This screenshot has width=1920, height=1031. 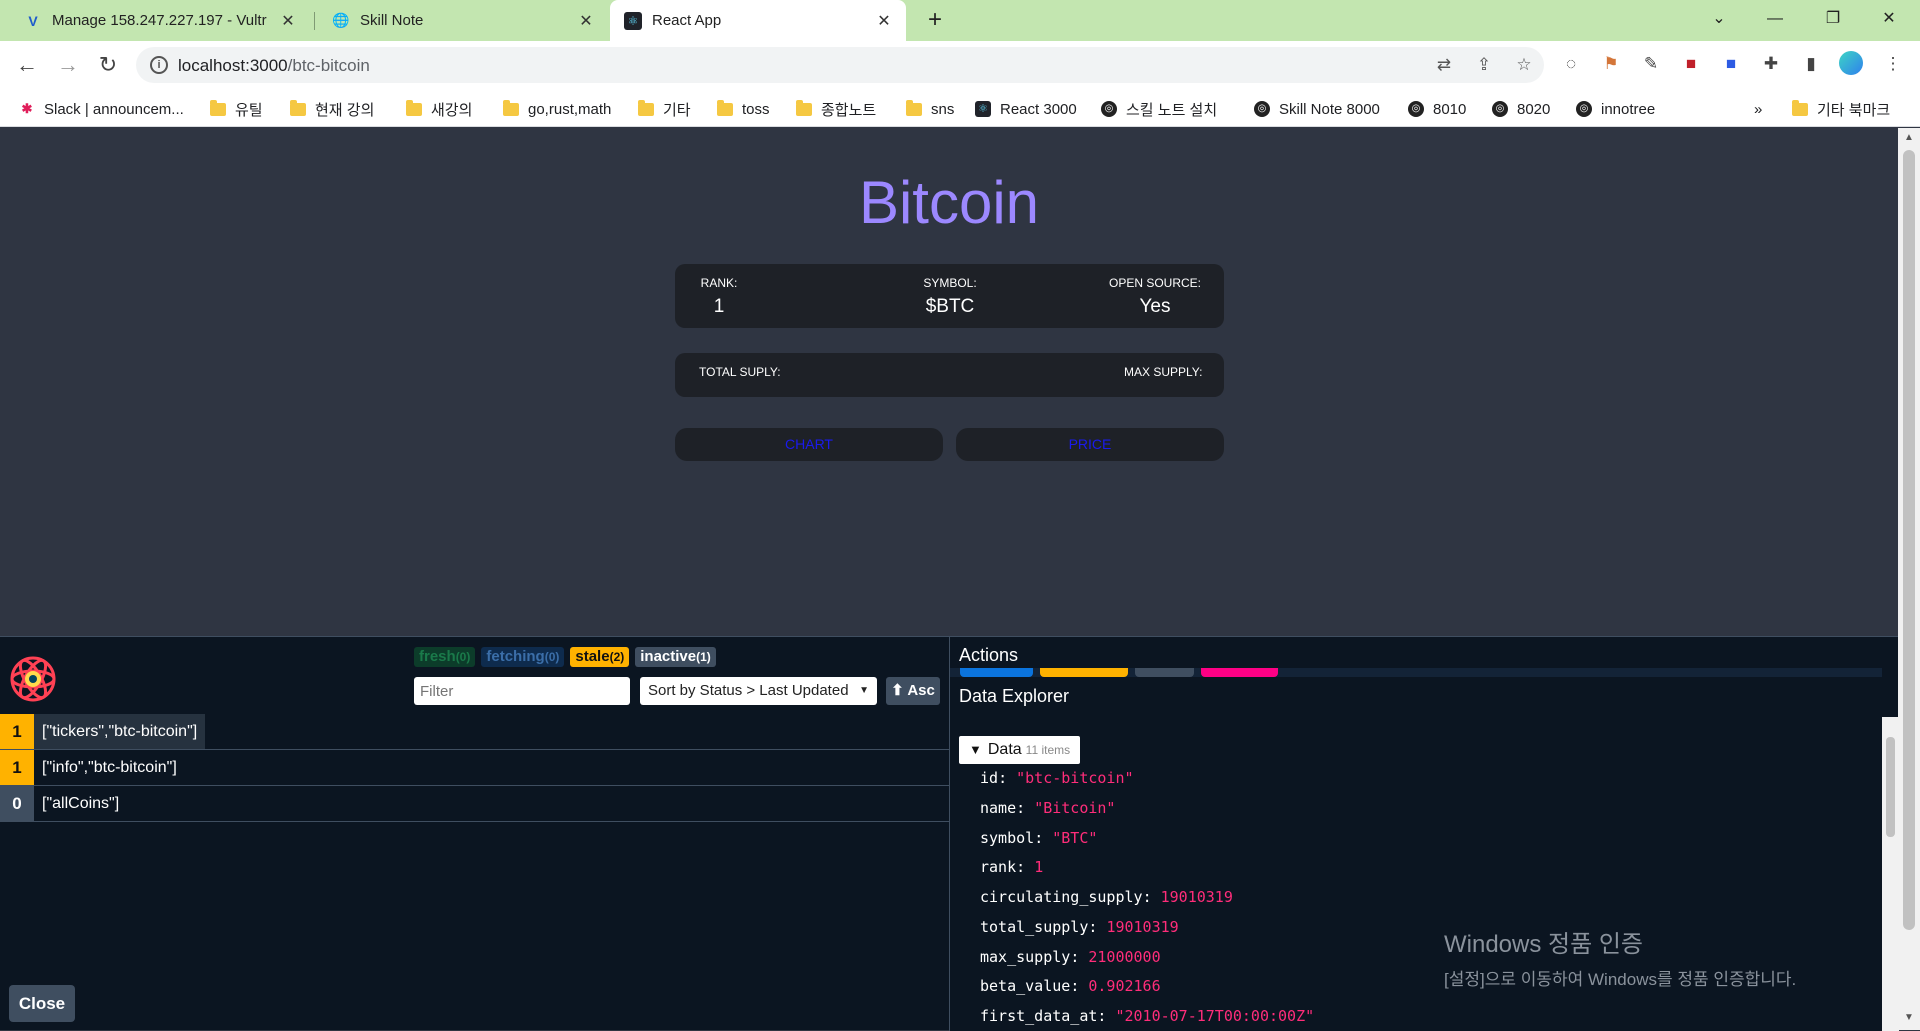 What do you see at coordinates (949, 296) in the screenshot?
I see `overview-card: RANK: 1 SYMBOL: $BTC OPEN SOURCE: Yes` at bounding box center [949, 296].